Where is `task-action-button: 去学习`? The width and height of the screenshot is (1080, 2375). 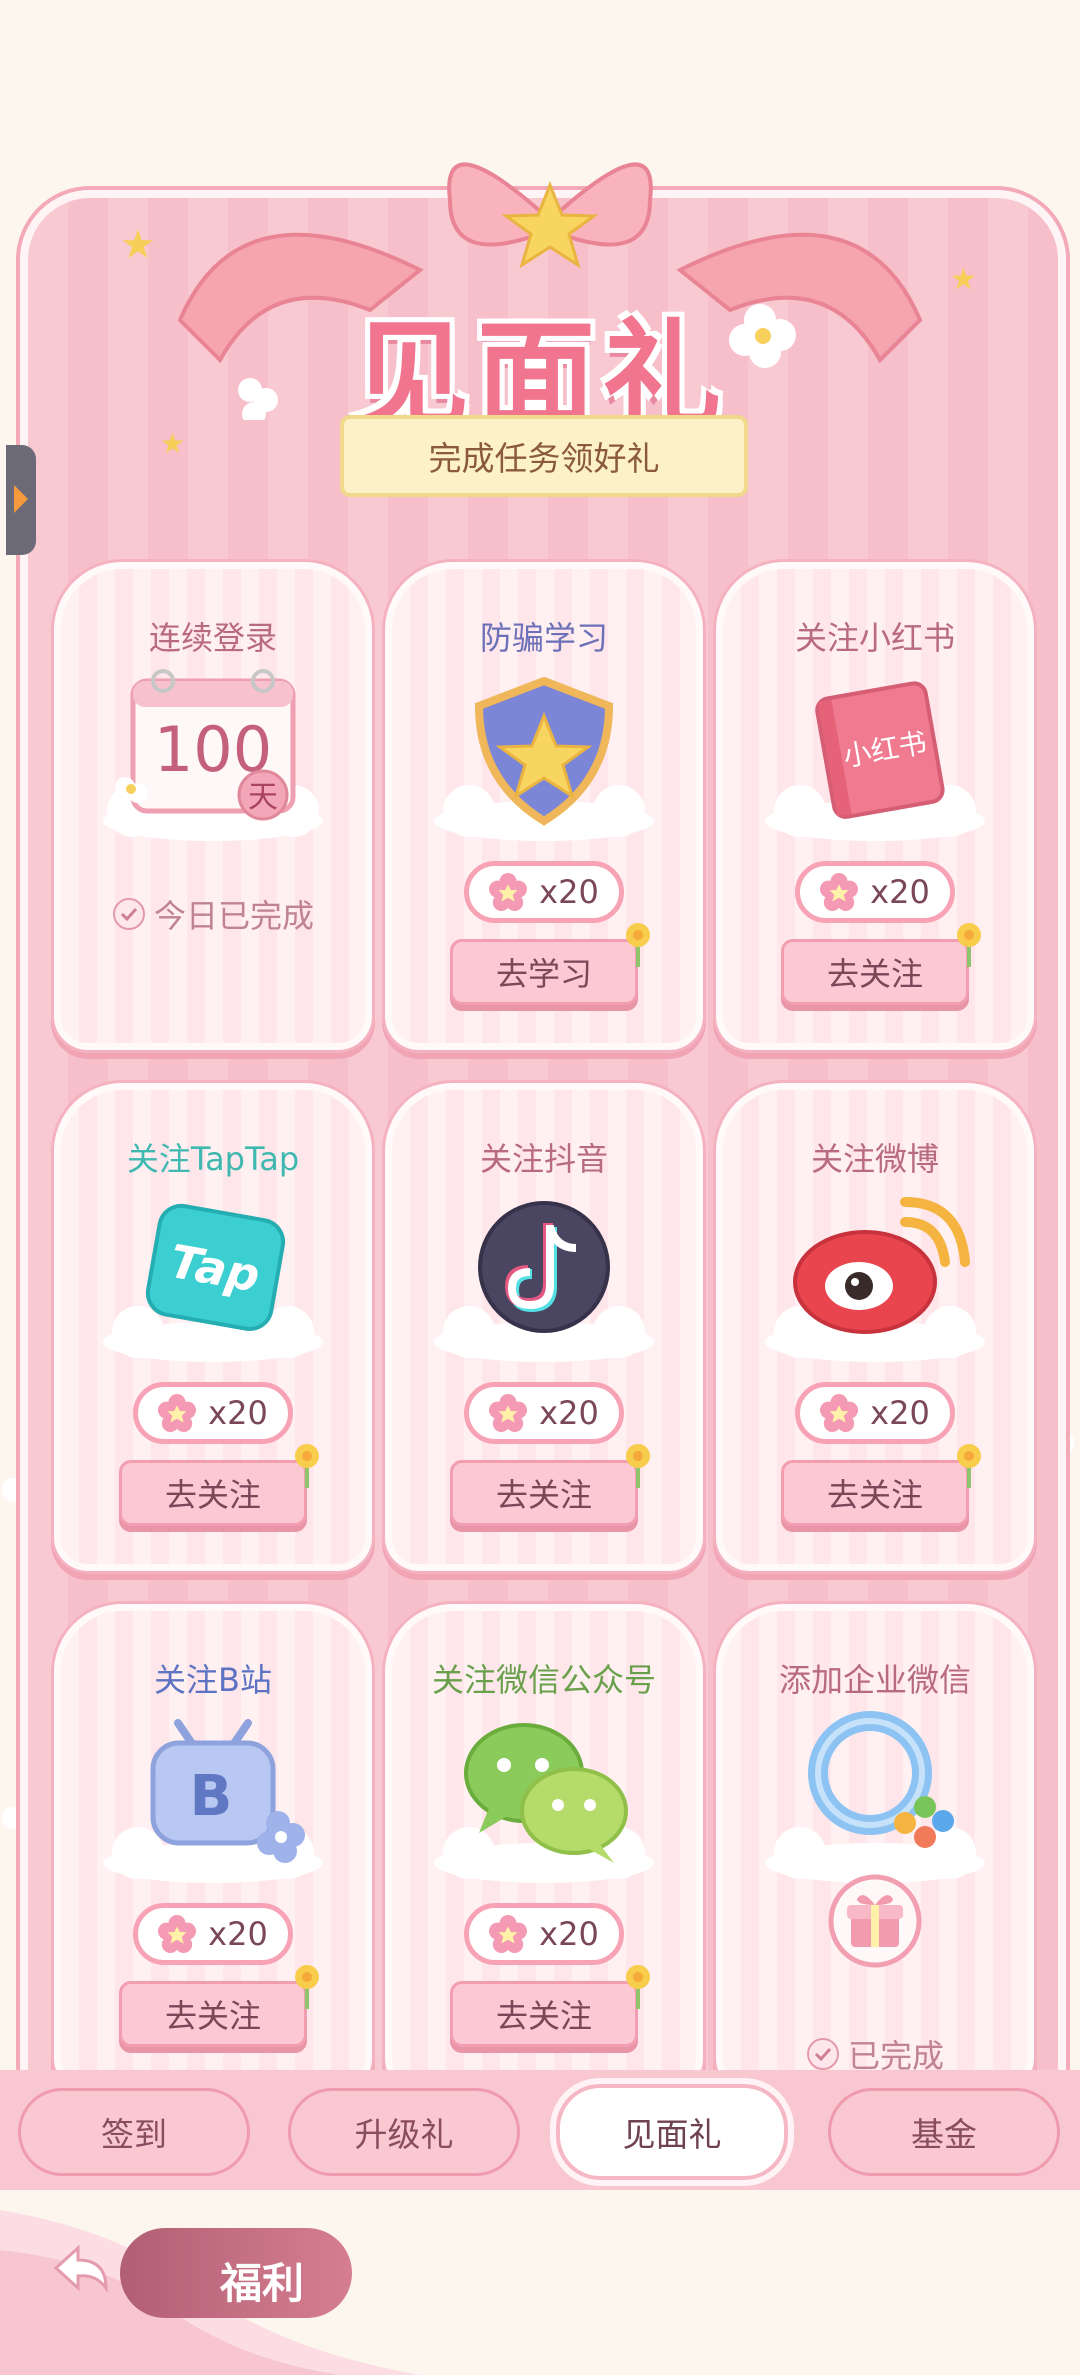 task-action-button: 去学习 is located at coordinates (544, 972).